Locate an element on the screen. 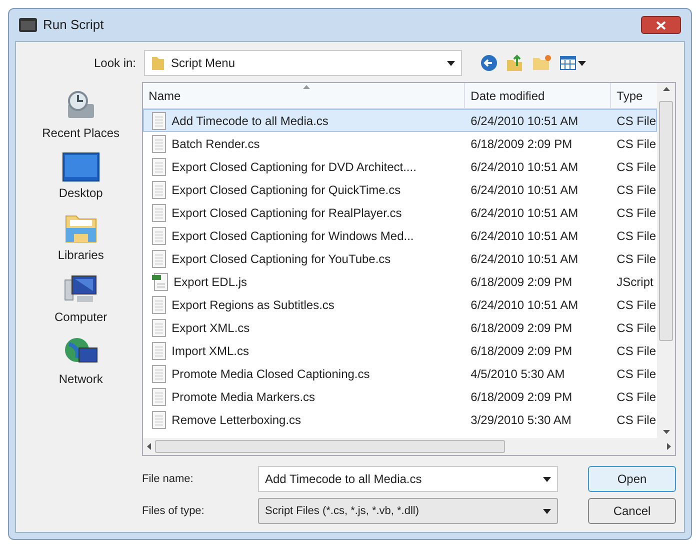 This screenshot has width=700, height=548. file-row: Batch Render.cs 6/18/2009 2:09 PM CS File is located at coordinates (399, 143).